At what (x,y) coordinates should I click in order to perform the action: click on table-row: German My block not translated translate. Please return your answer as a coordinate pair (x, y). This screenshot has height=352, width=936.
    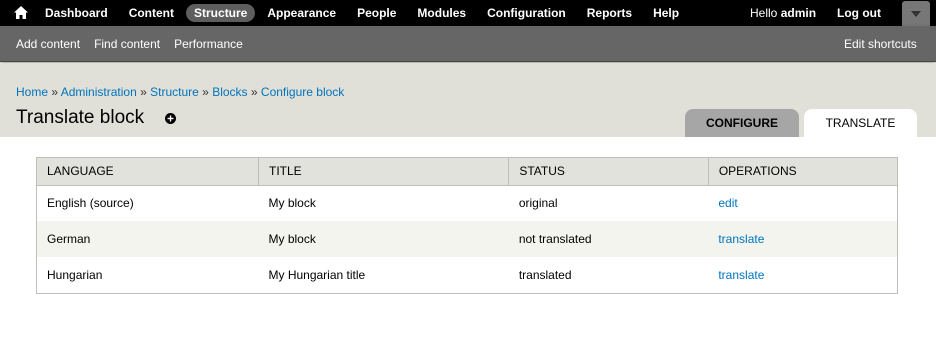
    Looking at the image, I should click on (467, 239).